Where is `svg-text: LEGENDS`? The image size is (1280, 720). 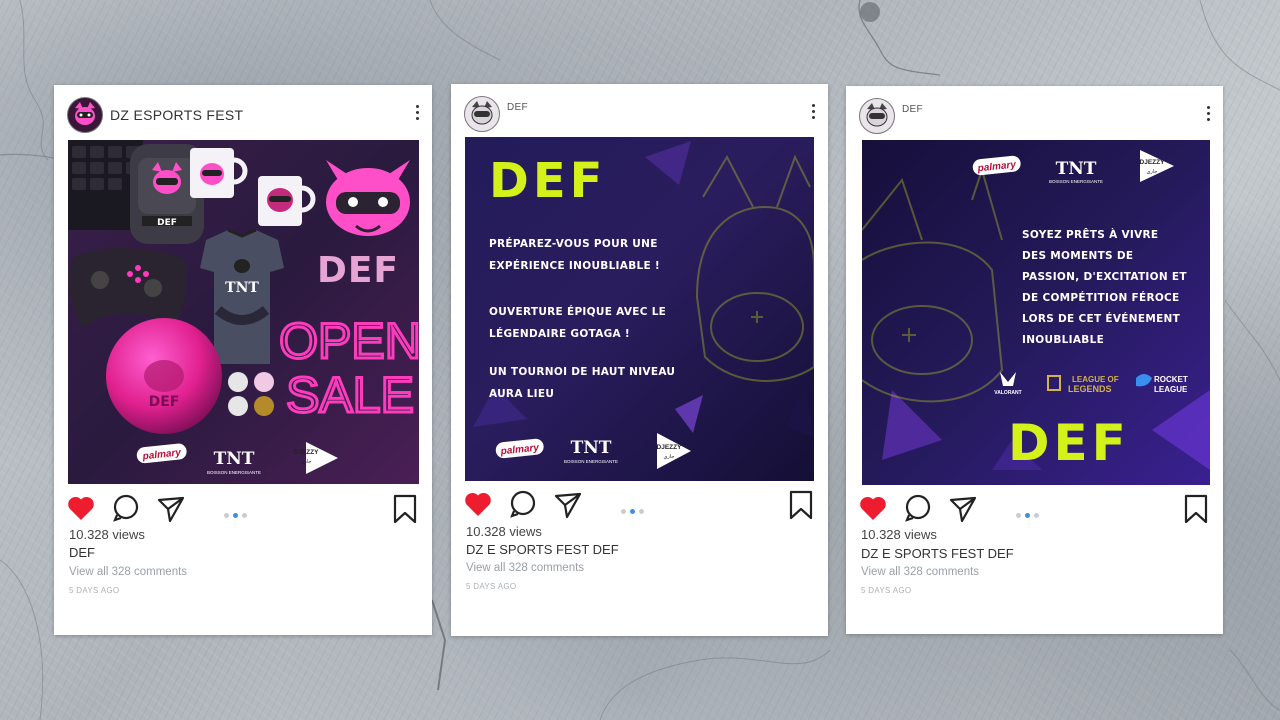 svg-text: LEGENDS is located at coordinates (1090, 389).